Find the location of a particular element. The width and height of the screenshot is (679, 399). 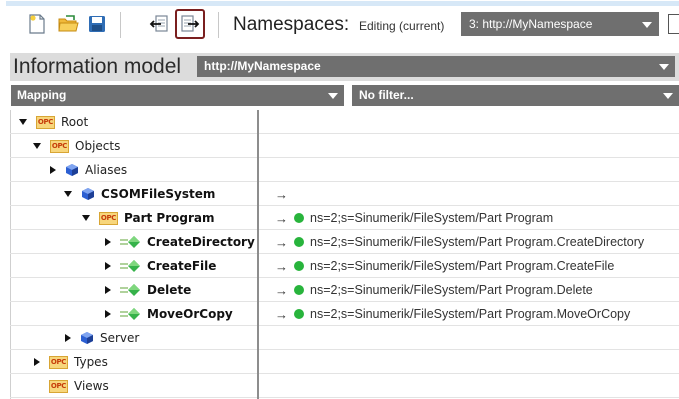

mapping-cell: → is located at coordinates (280, 194).